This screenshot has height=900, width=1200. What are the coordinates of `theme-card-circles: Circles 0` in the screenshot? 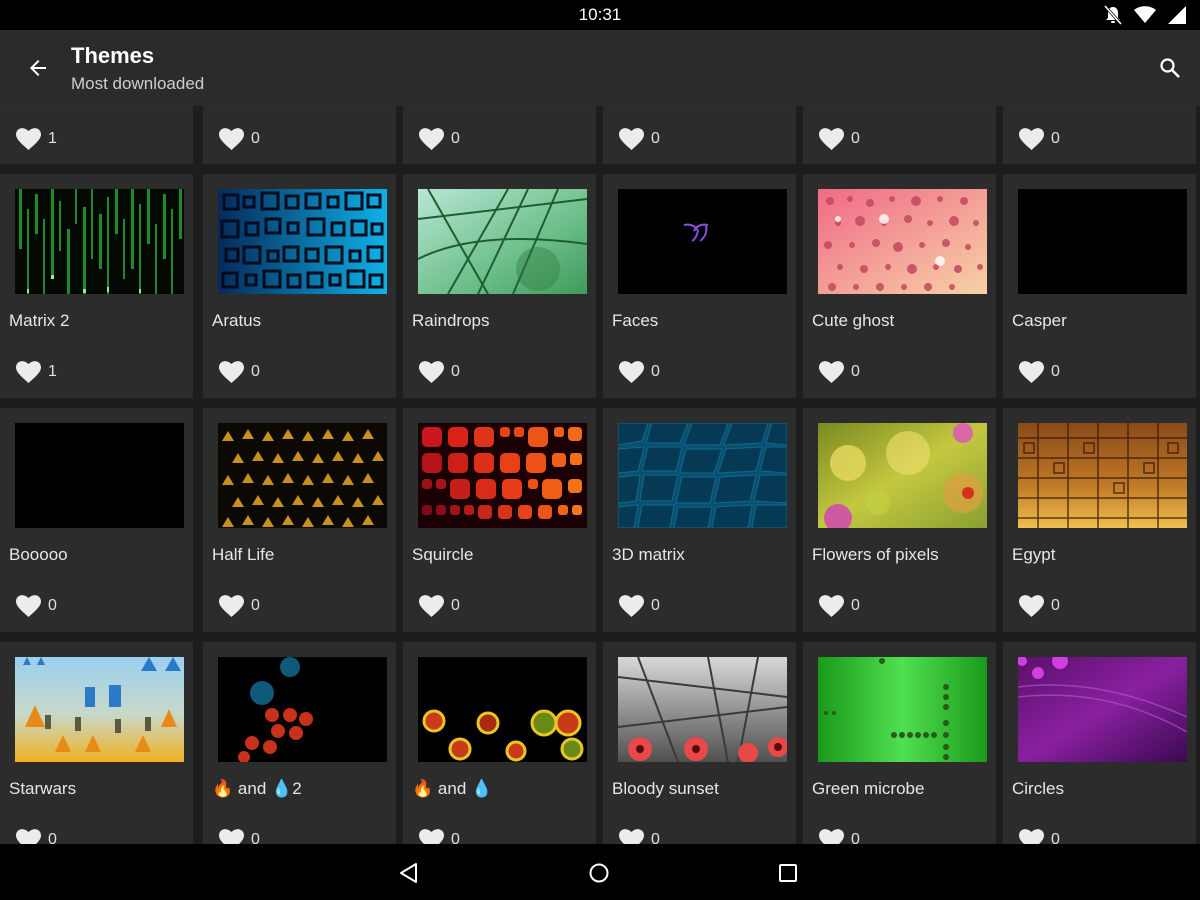 It's located at (1099, 743).